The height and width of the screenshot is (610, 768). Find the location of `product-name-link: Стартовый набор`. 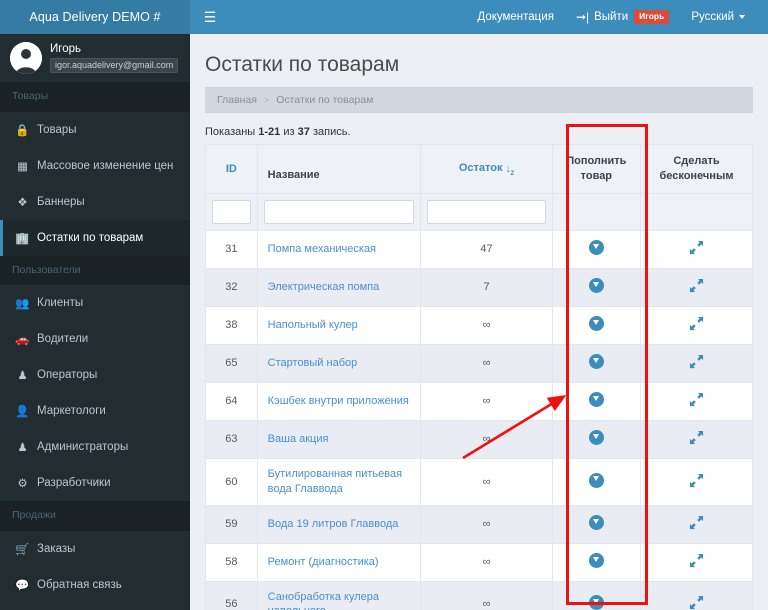

product-name-link: Стартовый набор is located at coordinates (341, 363).